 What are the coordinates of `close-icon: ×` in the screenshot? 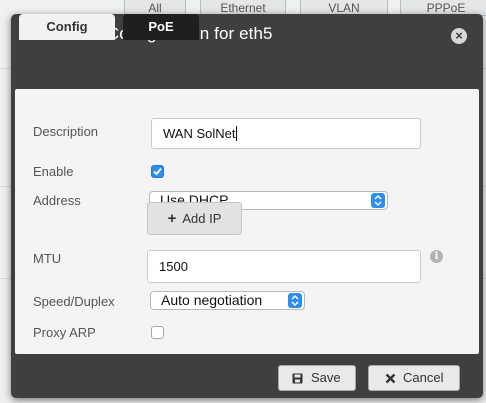 It's located at (459, 36).